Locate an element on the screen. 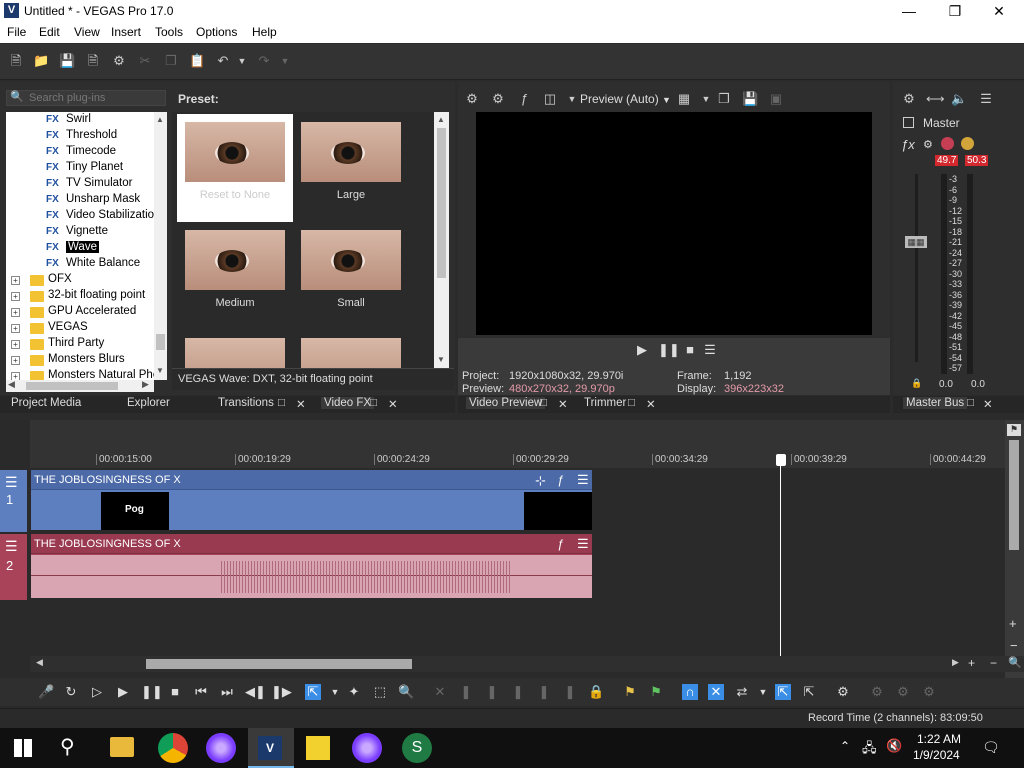 This screenshot has width=1024, height=768. taskbar-time: 1:22 AM is located at coordinates (939, 739).